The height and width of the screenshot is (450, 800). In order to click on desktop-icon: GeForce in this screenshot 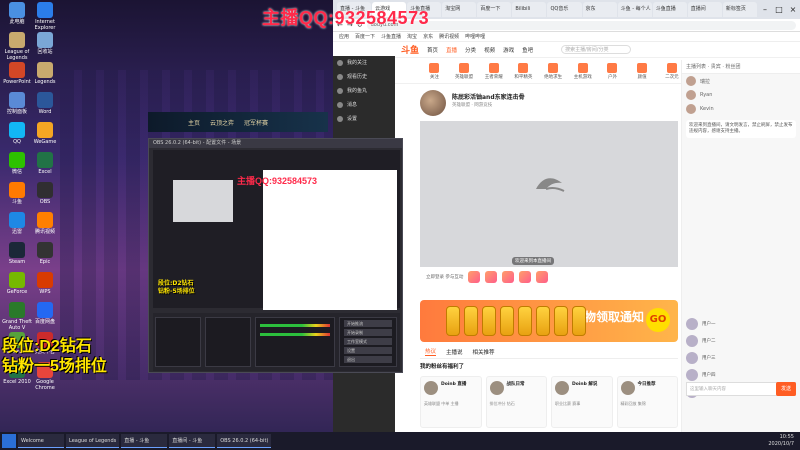, I will do `click(17, 283)`.